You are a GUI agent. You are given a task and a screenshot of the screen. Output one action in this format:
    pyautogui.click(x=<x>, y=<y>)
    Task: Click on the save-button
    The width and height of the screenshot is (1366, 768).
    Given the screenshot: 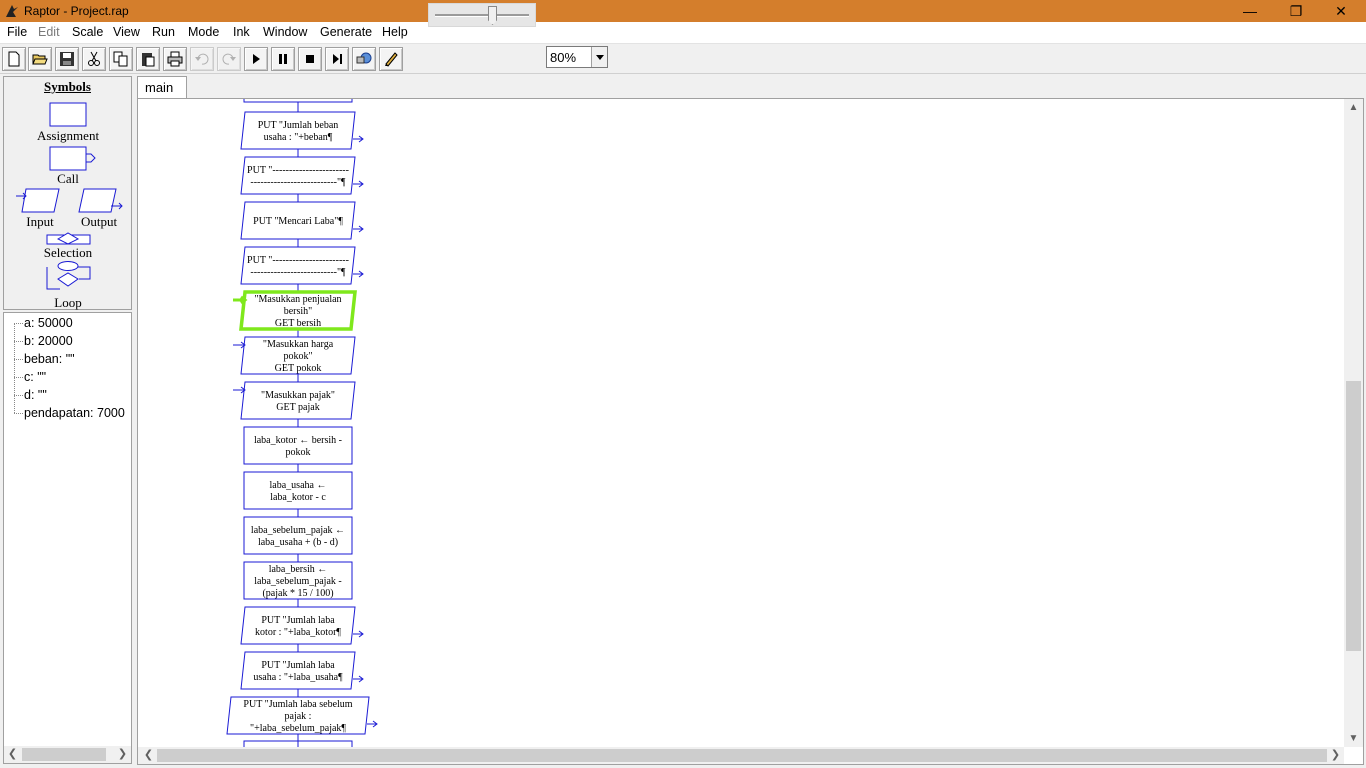 What is the action you would take?
    pyautogui.click(x=67, y=59)
    